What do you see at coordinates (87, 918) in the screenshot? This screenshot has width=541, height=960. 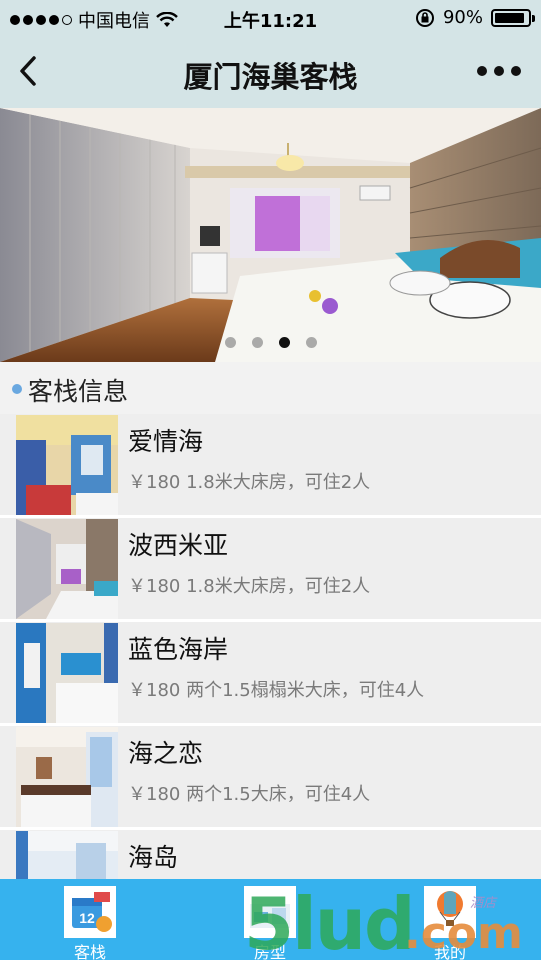 I see `svg-text: 12` at bounding box center [87, 918].